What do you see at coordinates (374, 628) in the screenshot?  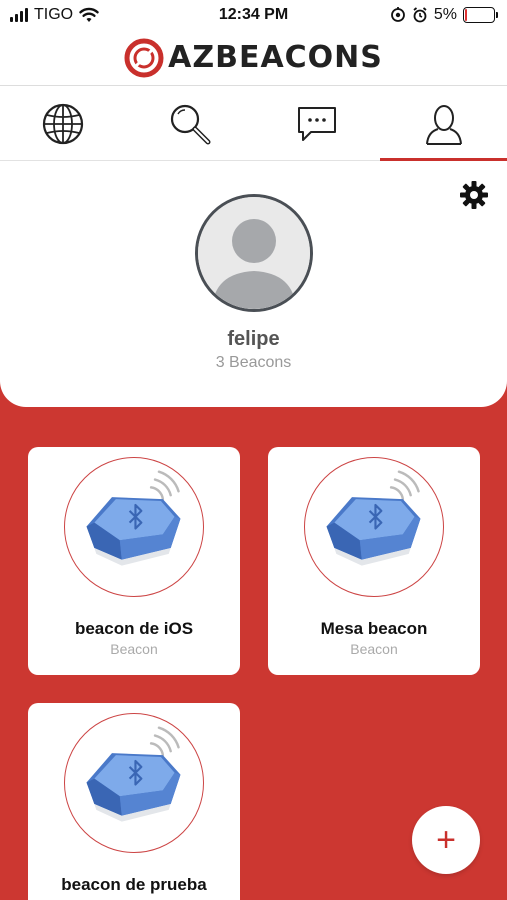 I see `beacon-name: Mesa beacon` at bounding box center [374, 628].